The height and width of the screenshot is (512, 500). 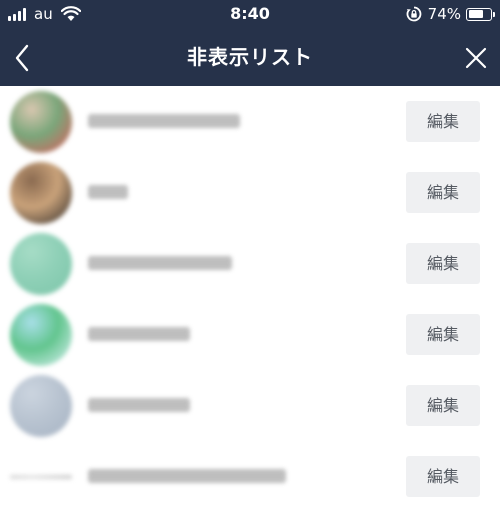 I want to click on status-right: 74%, so click(x=450, y=14).